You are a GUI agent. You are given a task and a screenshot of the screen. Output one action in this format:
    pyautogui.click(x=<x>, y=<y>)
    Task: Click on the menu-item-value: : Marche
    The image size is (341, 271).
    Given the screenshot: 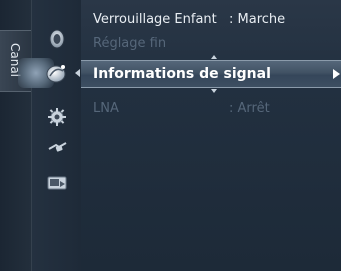 What is the action you would take?
    pyautogui.click(x=257, y=19)
    